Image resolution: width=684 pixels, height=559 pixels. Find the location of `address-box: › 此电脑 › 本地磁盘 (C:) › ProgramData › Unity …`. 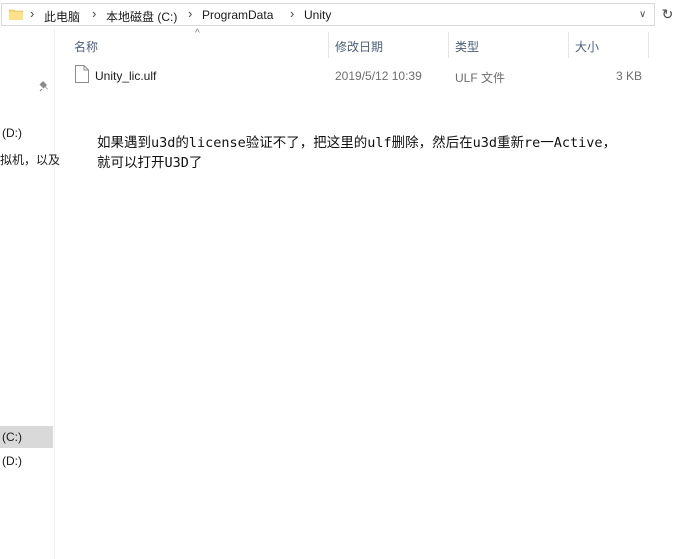

address-box: › 此电脑 › 本地磁盘 (C:) › ProgramData › Unity … is located at coordinates (328, 14).